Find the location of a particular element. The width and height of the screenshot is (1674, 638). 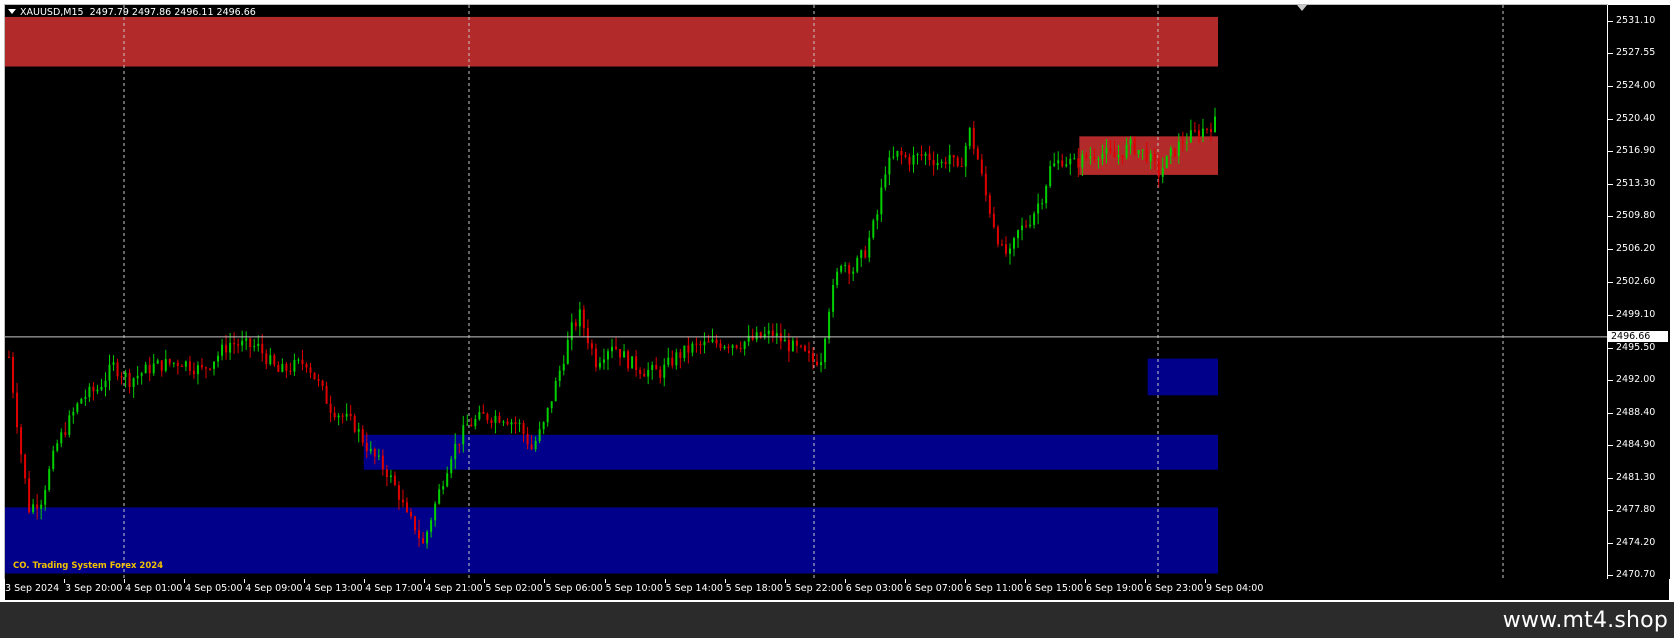

dropdown-triangle-icon is located at coordinates (12, 11).